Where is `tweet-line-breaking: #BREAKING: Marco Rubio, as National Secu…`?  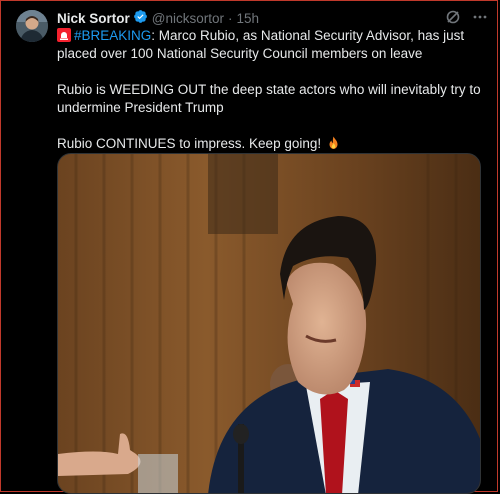 tweet-line-breaking: #BREAKING: Marco Rubio, as National Secu… is located at coordinates (273, 45).